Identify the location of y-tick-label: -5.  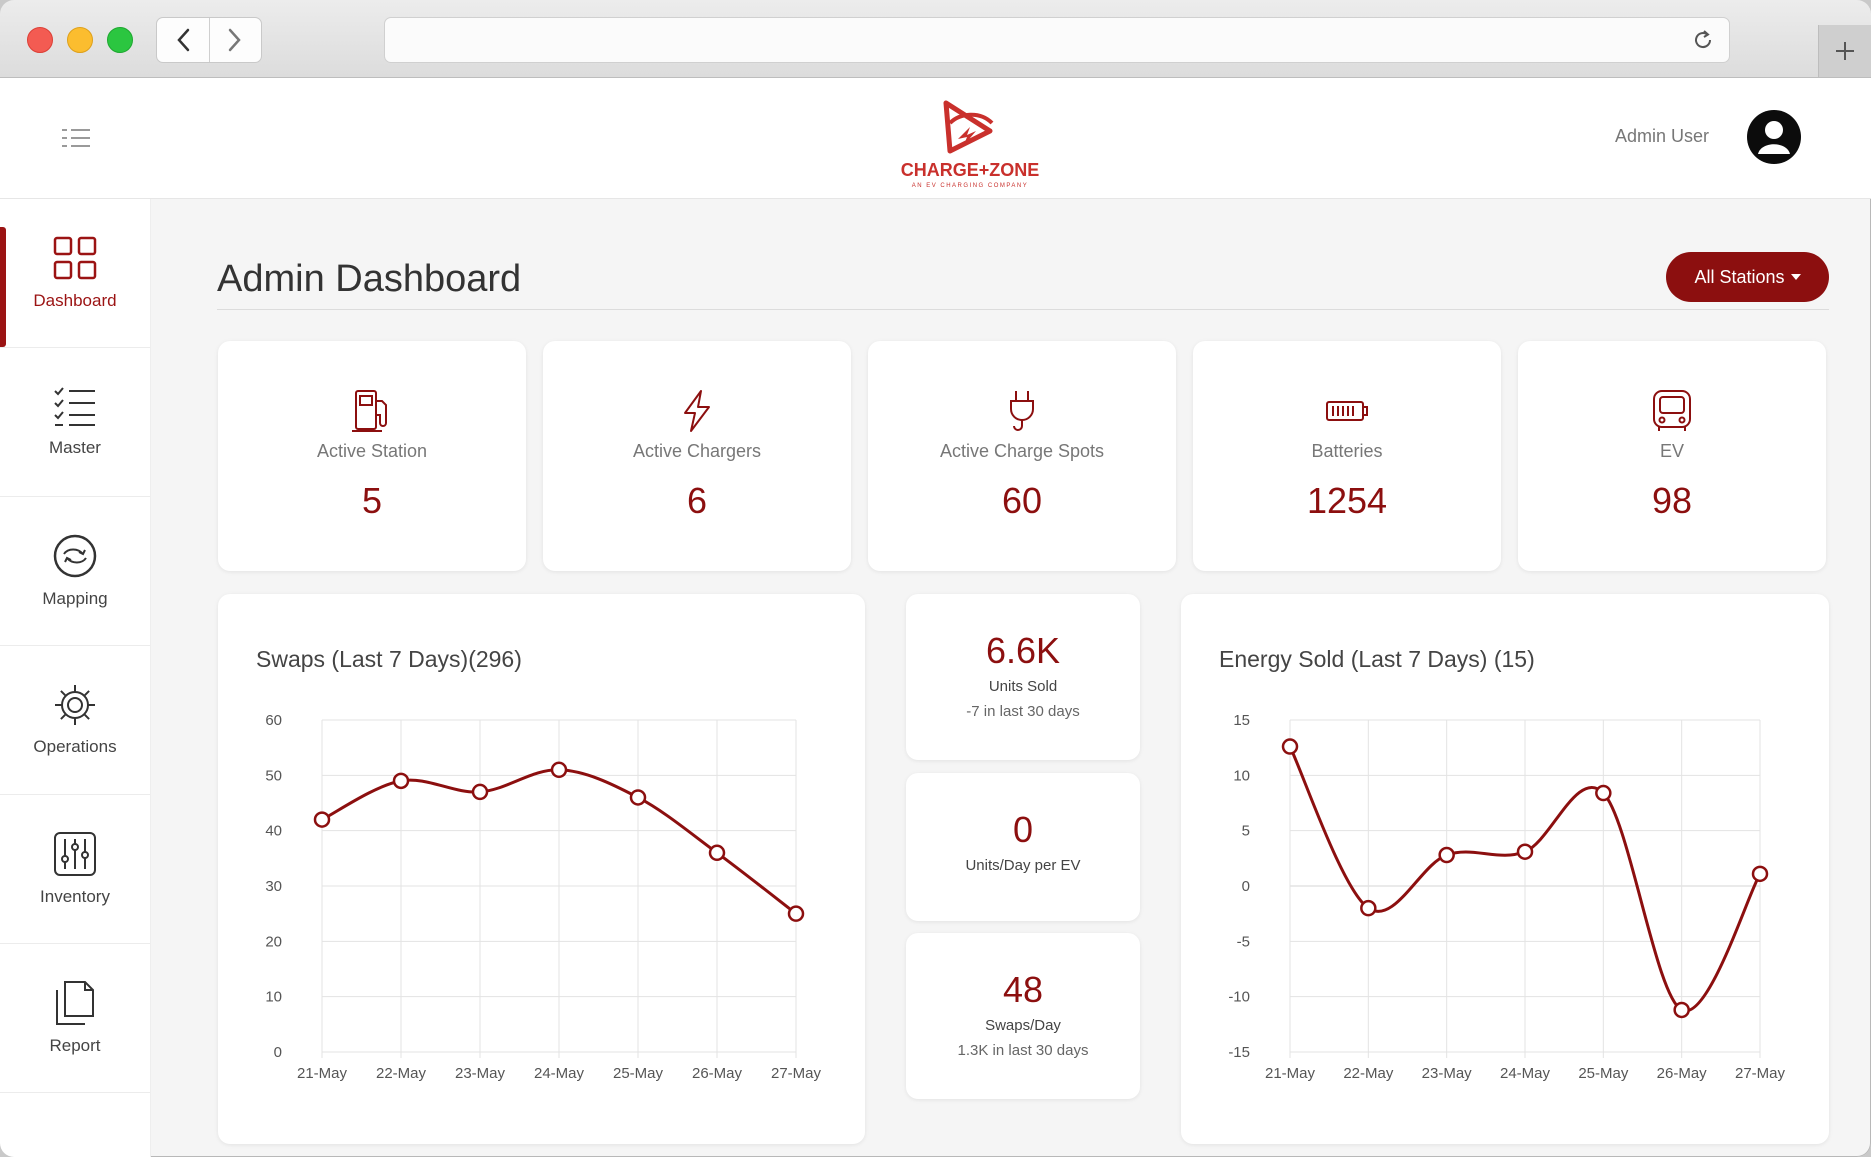
(1243, 941).